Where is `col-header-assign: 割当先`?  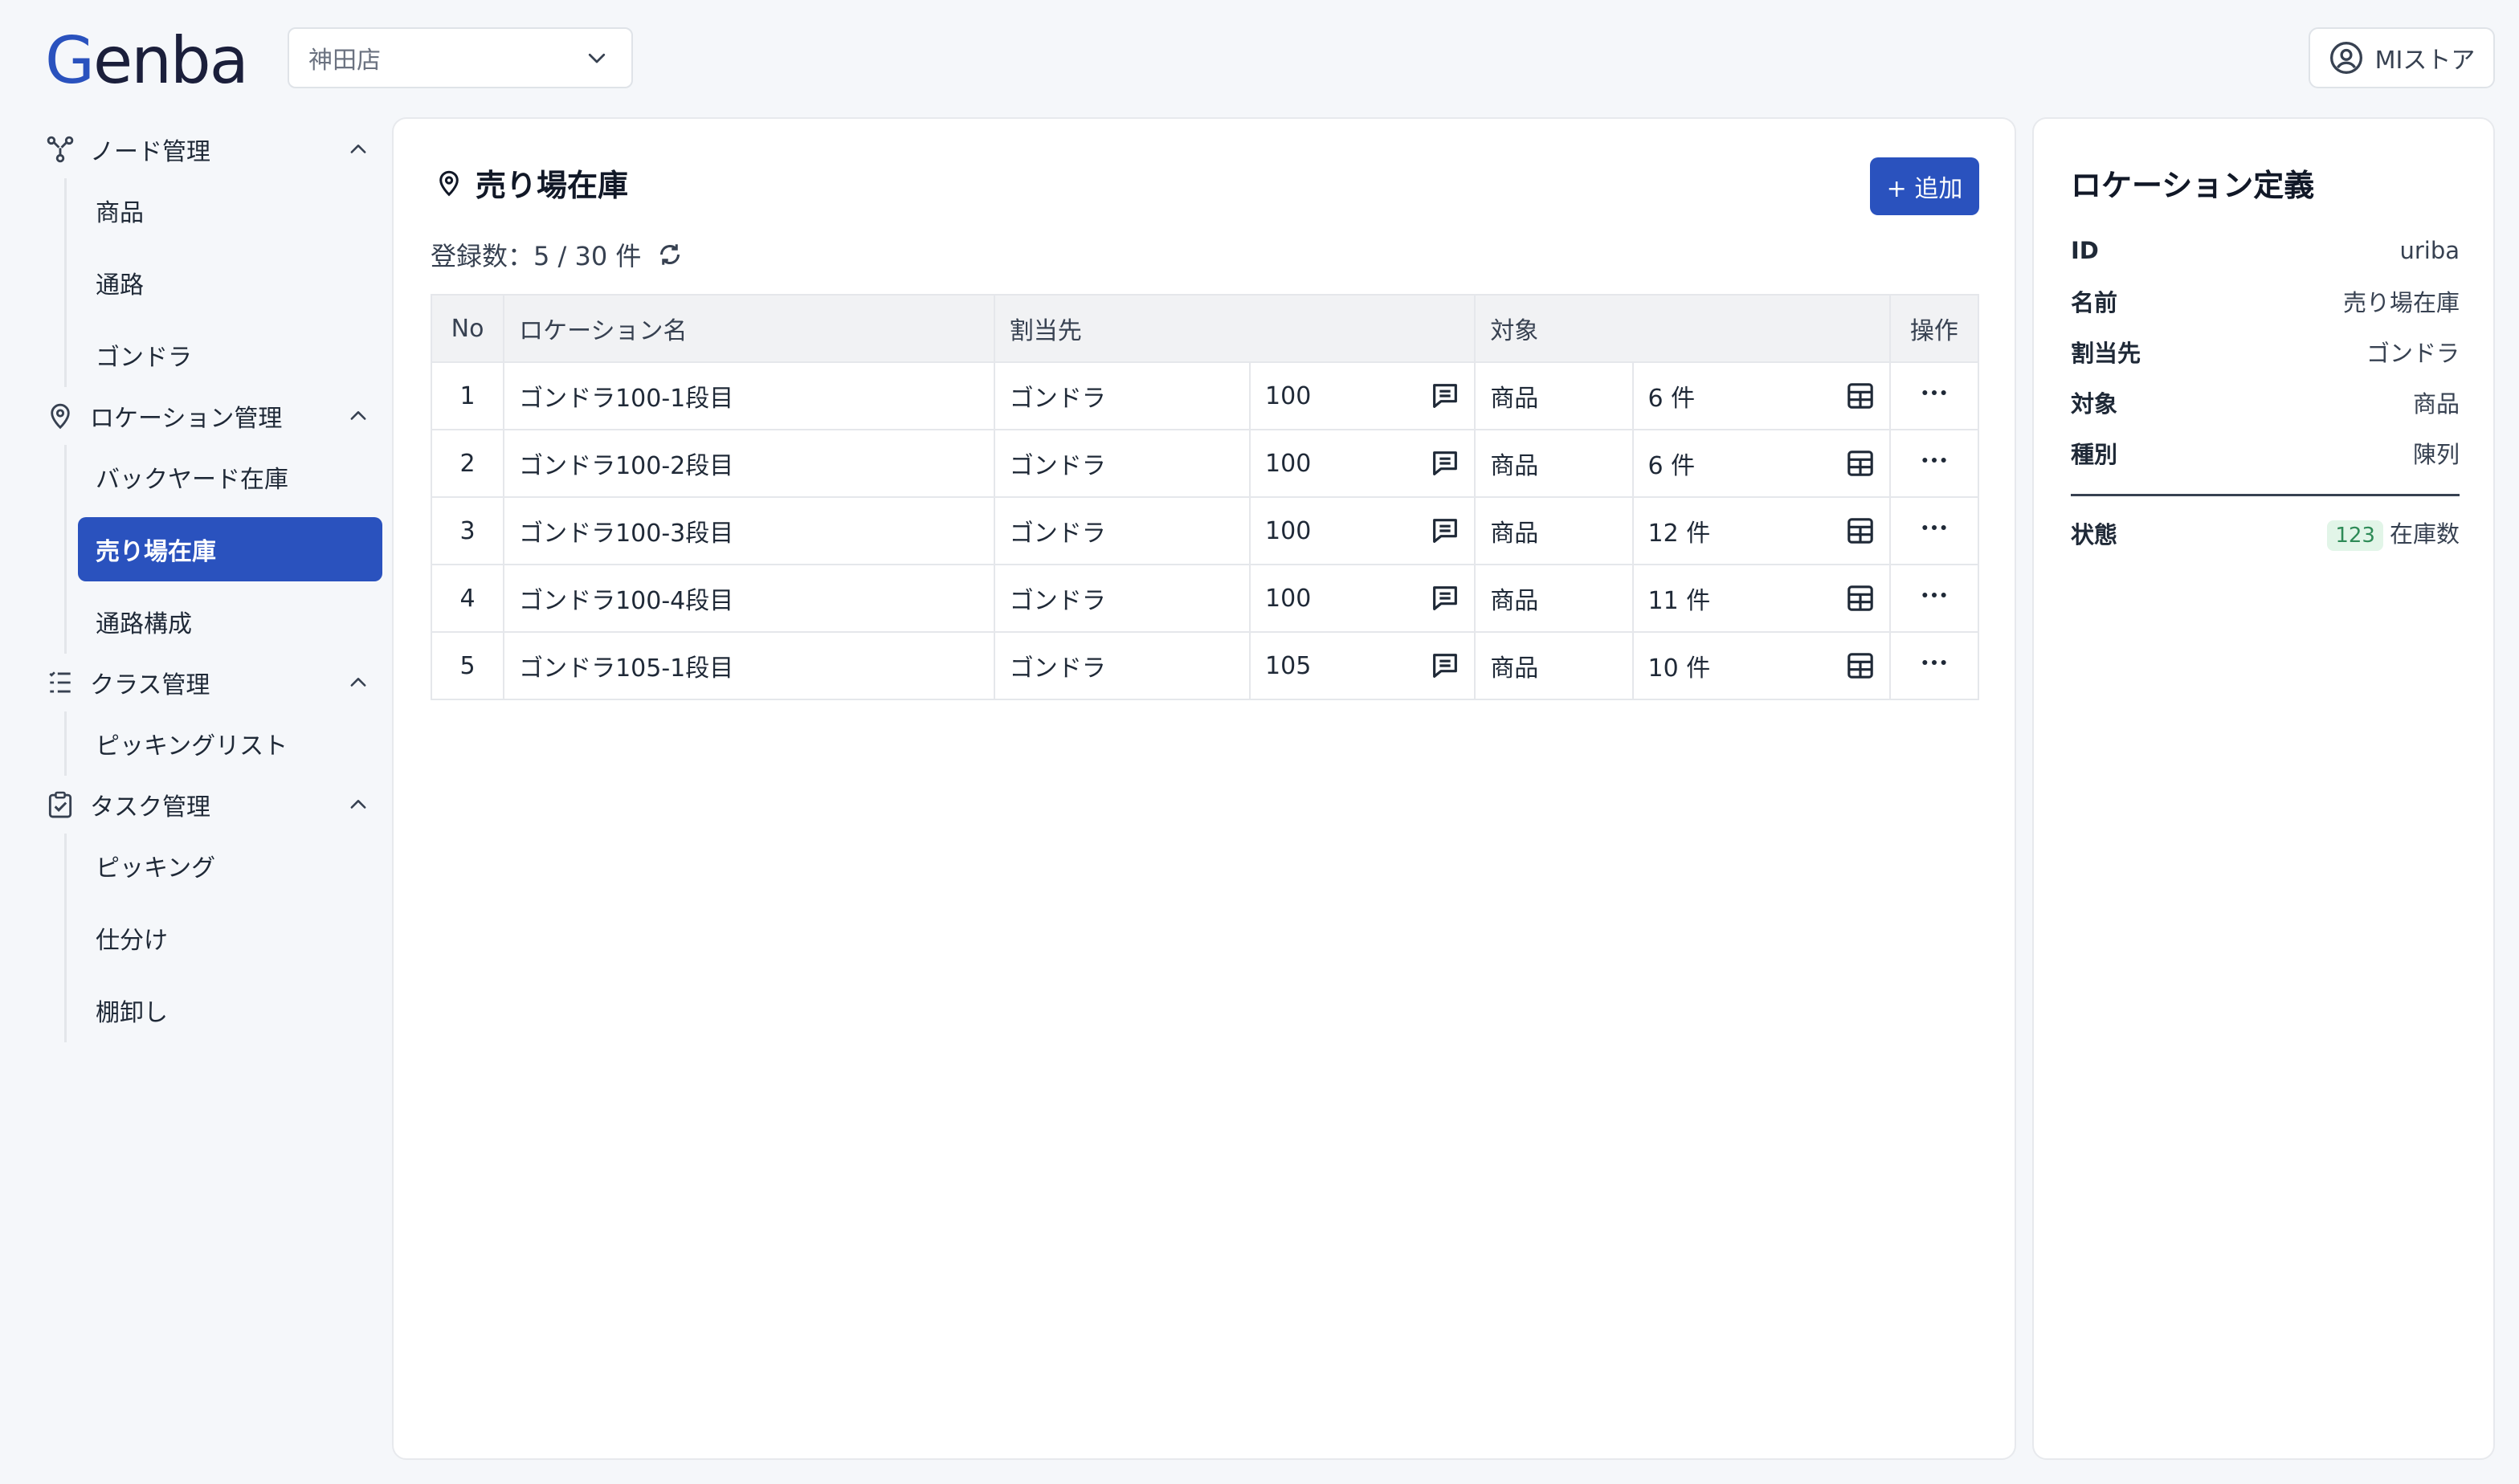
col-header-assign: 割当先 is located at coordinates (1234, 328).